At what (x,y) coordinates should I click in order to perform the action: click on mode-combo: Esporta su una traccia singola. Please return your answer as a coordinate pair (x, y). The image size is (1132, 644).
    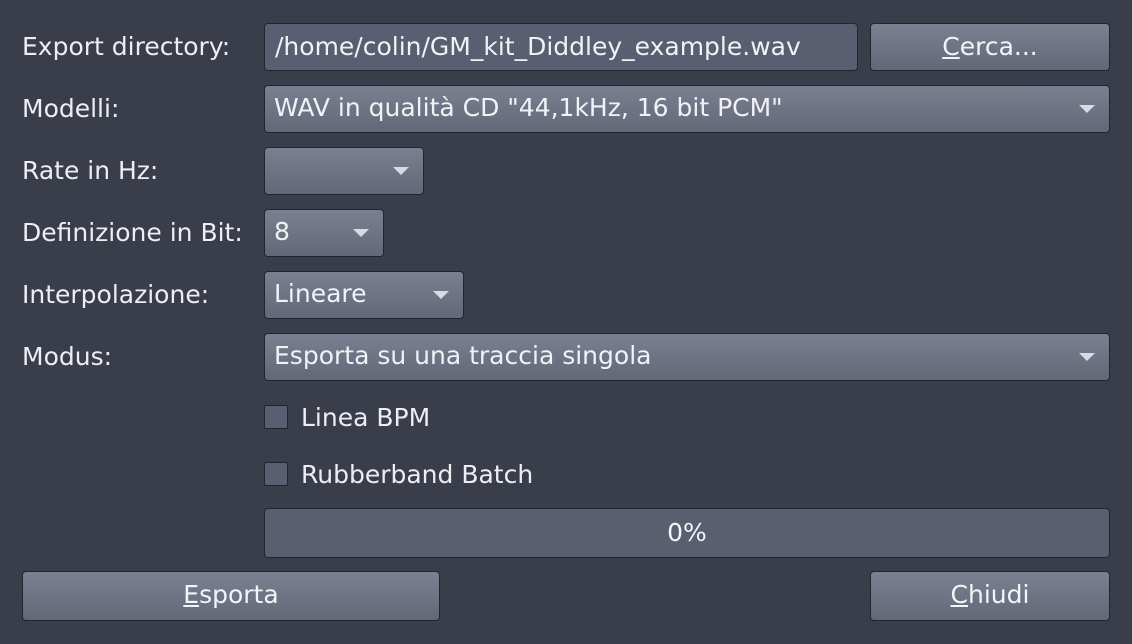
    Looking at the image, I should click on (687, 357).